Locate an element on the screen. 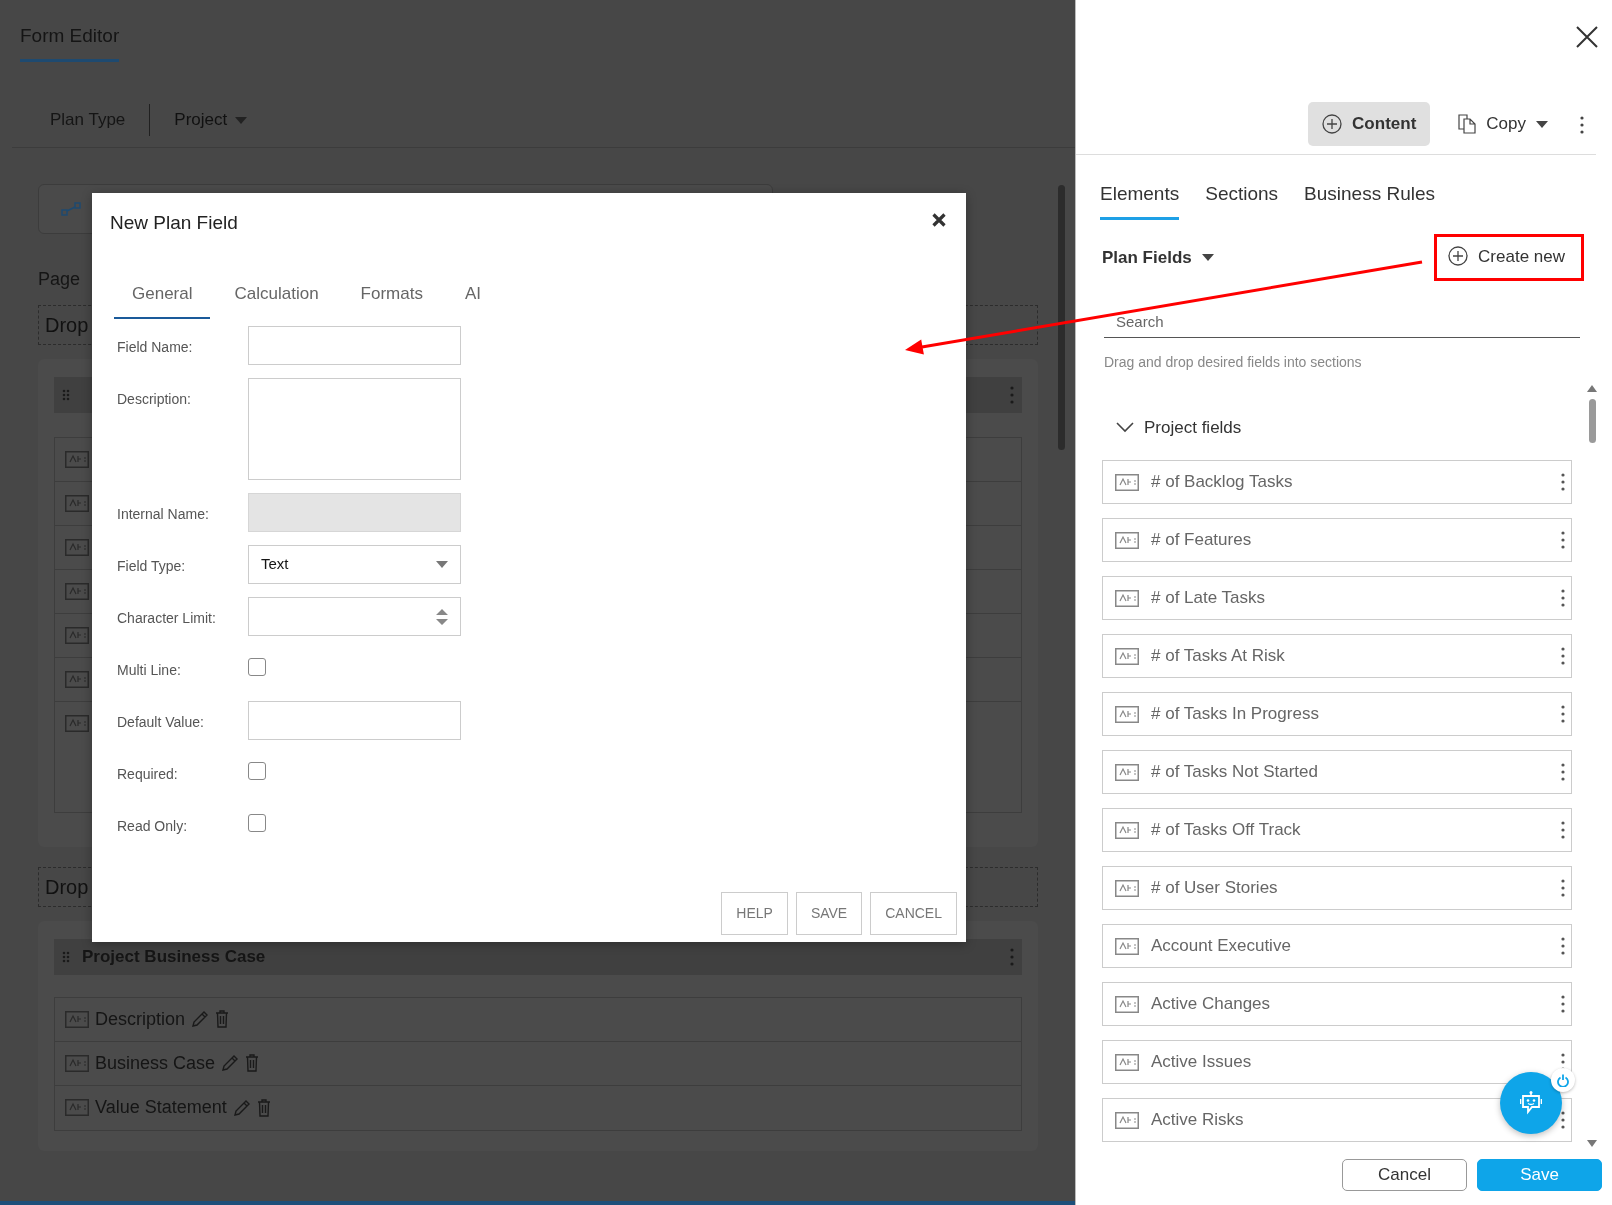 Image resolution: width=1612 pixels, height=1205 pixels. field-item-label: Active Issues is located at coordinates (1202, 1062).